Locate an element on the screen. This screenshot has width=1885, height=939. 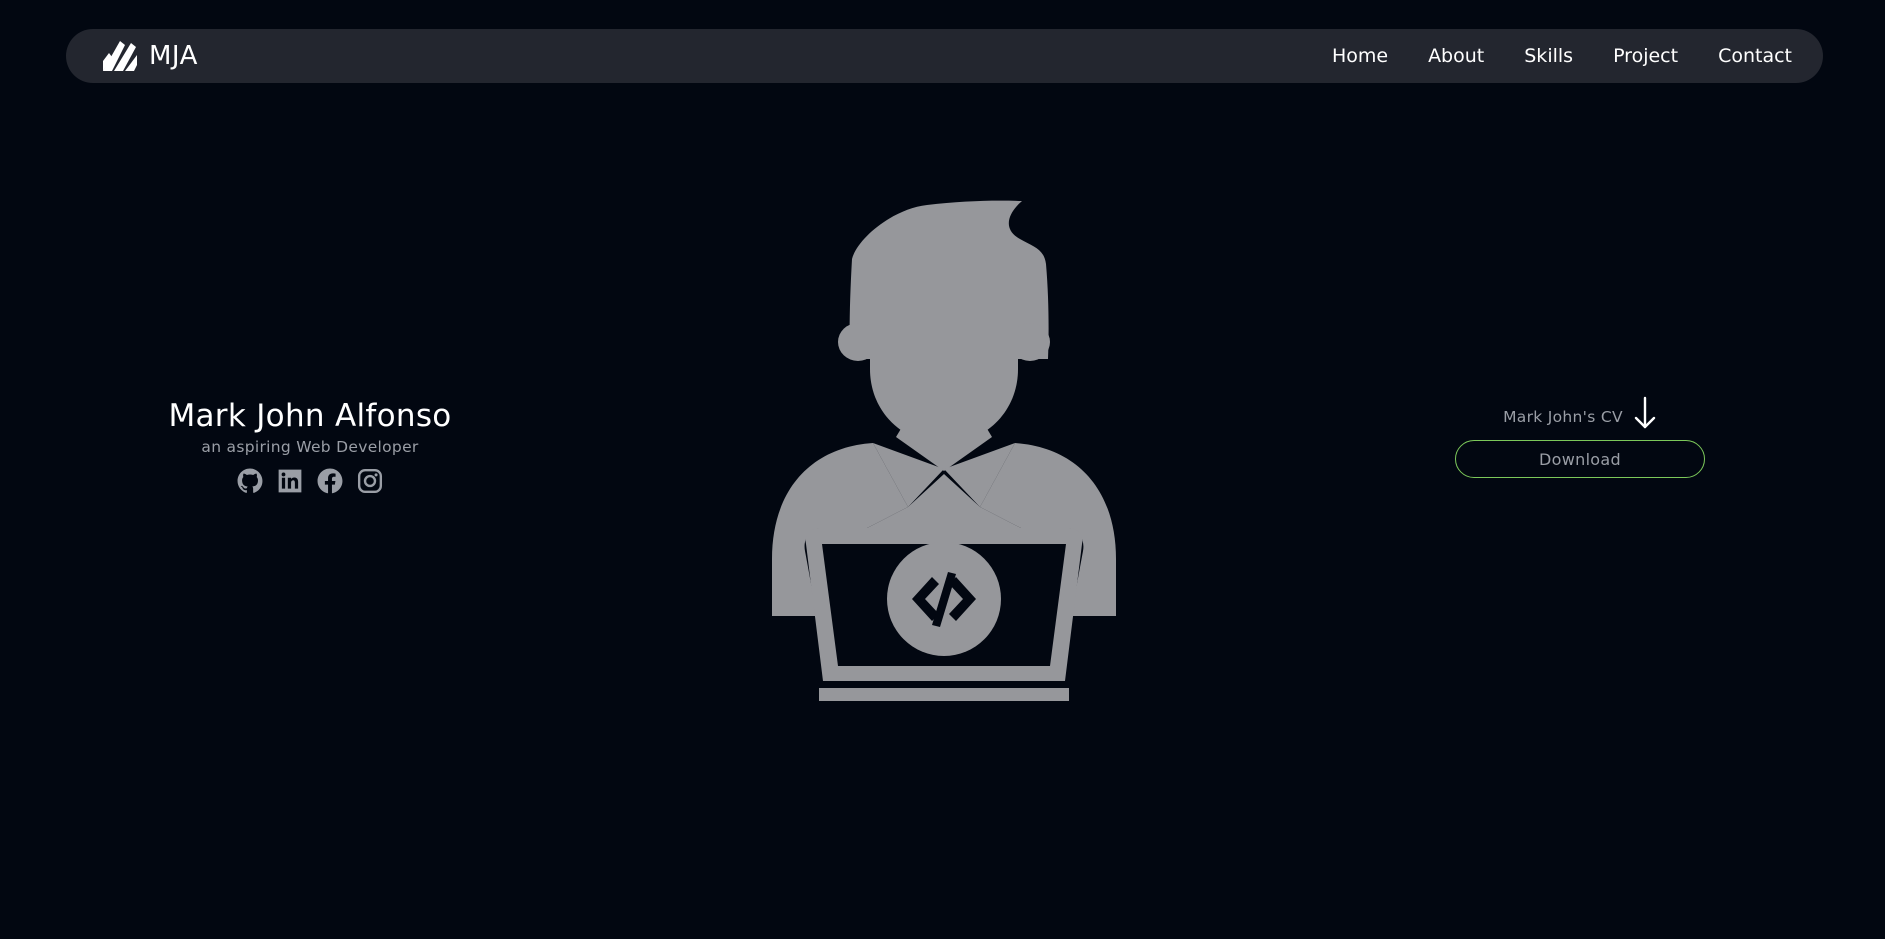
nav-link-project: Project is located at coordinates (1645, 56).